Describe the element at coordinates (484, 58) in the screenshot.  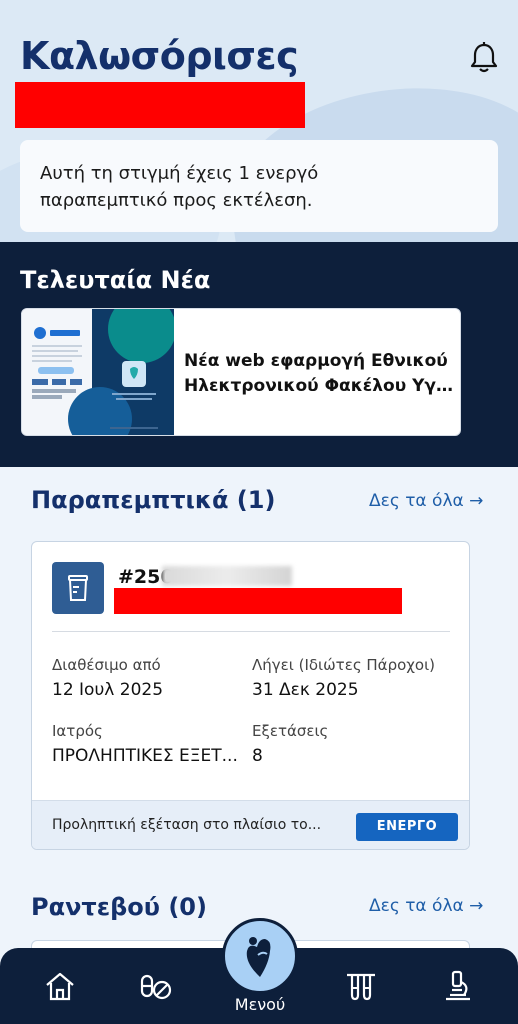
I see `bell-icon` at that location.